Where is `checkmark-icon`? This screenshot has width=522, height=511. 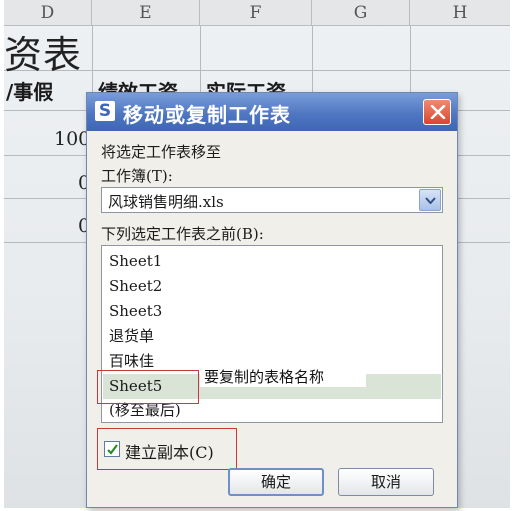 checkmark-icon is located at coordinates (112, 449).